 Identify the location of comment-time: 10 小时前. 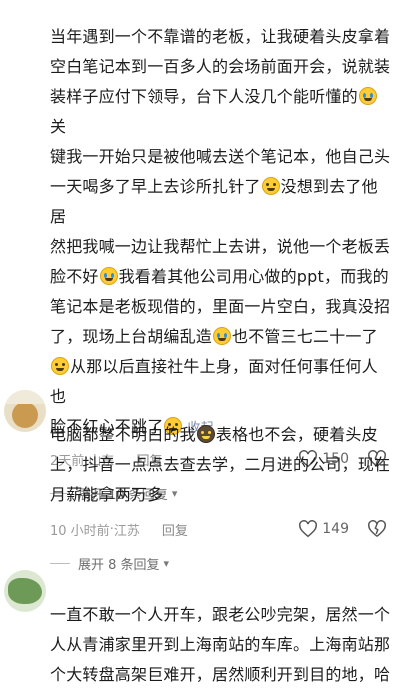
(80, 531).